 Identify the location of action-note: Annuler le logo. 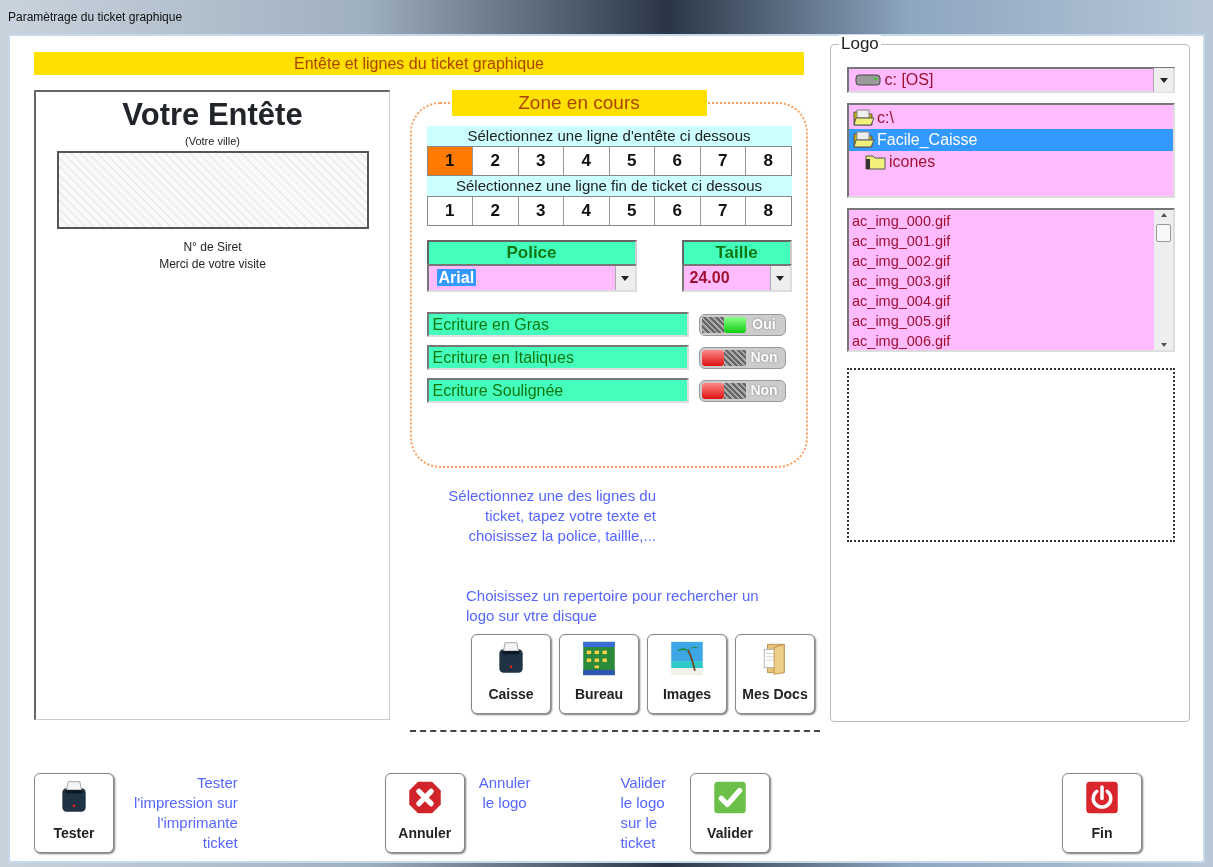
(504, 793).